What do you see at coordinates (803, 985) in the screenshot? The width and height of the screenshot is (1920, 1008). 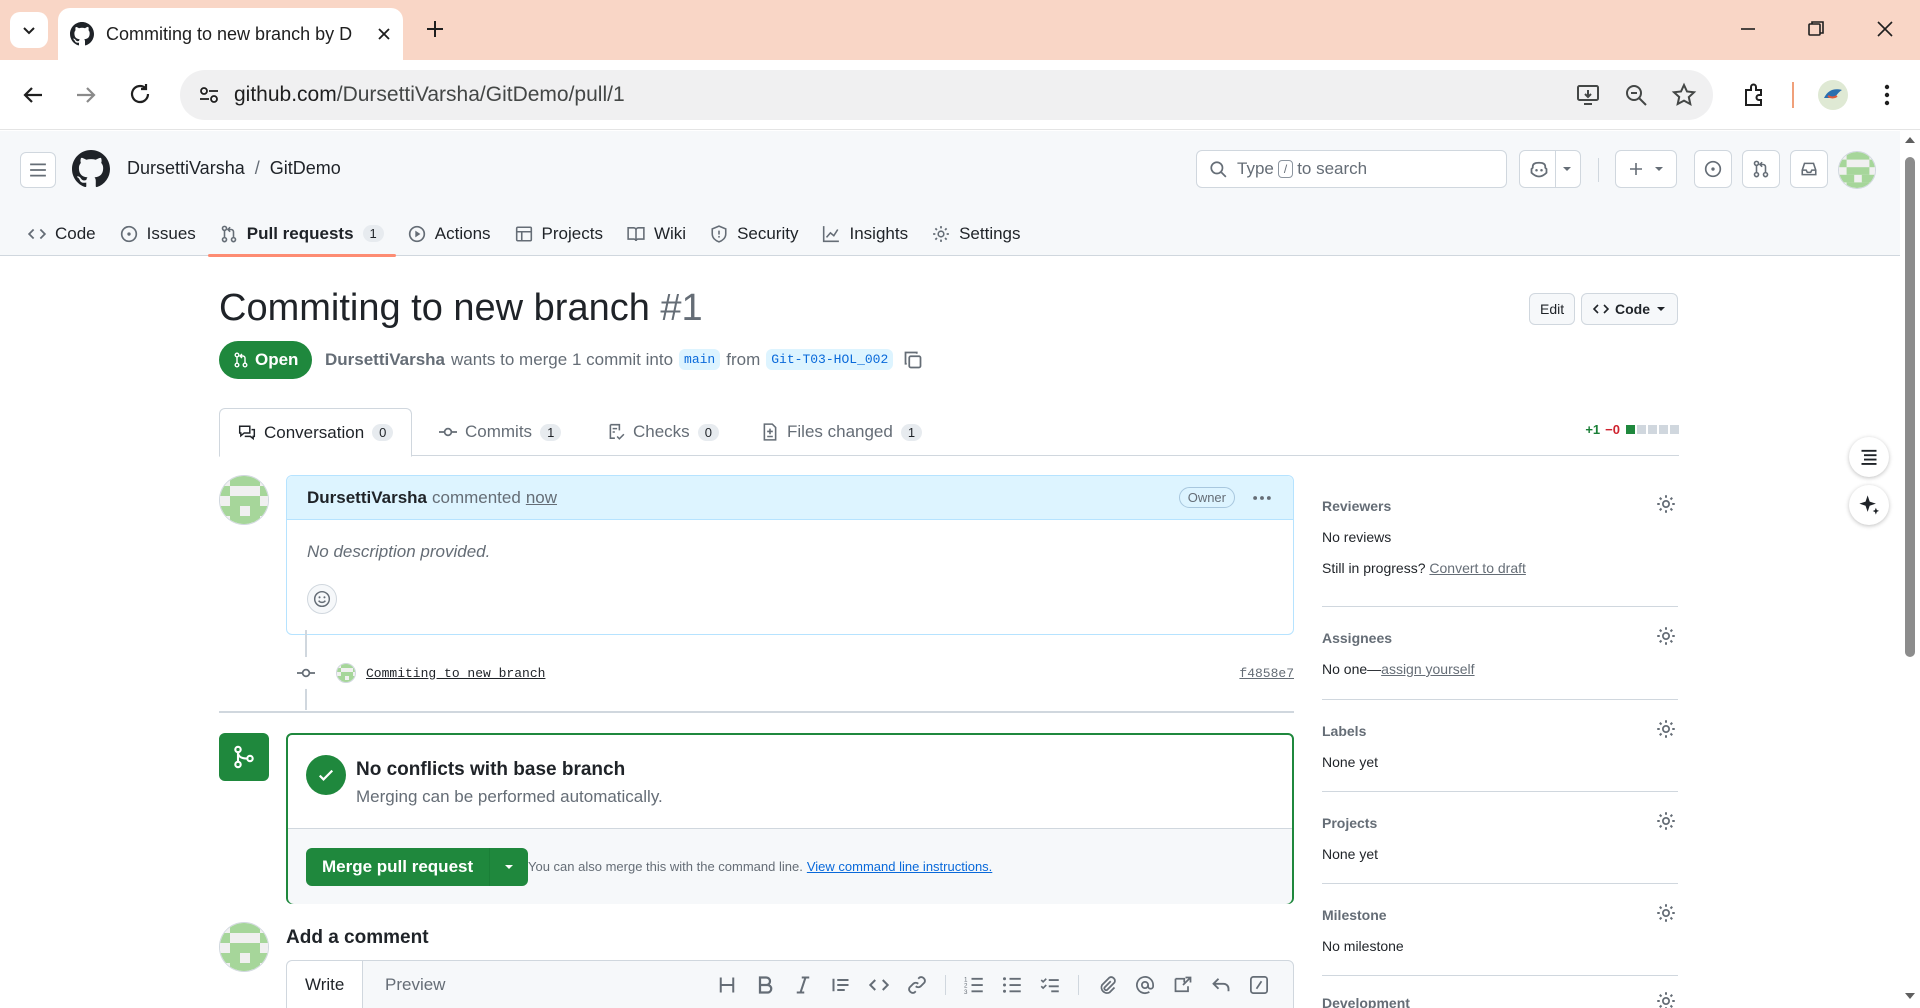 I see `italic-icon` at bounding box center [803, 985].